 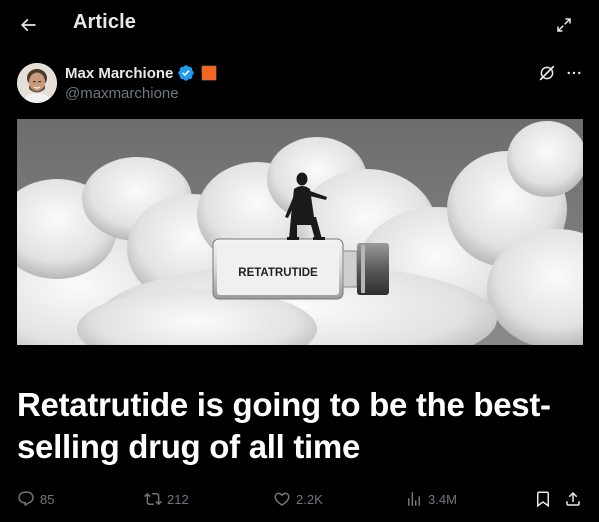 I want to click on avatar-image, so click(x=37, y=83).